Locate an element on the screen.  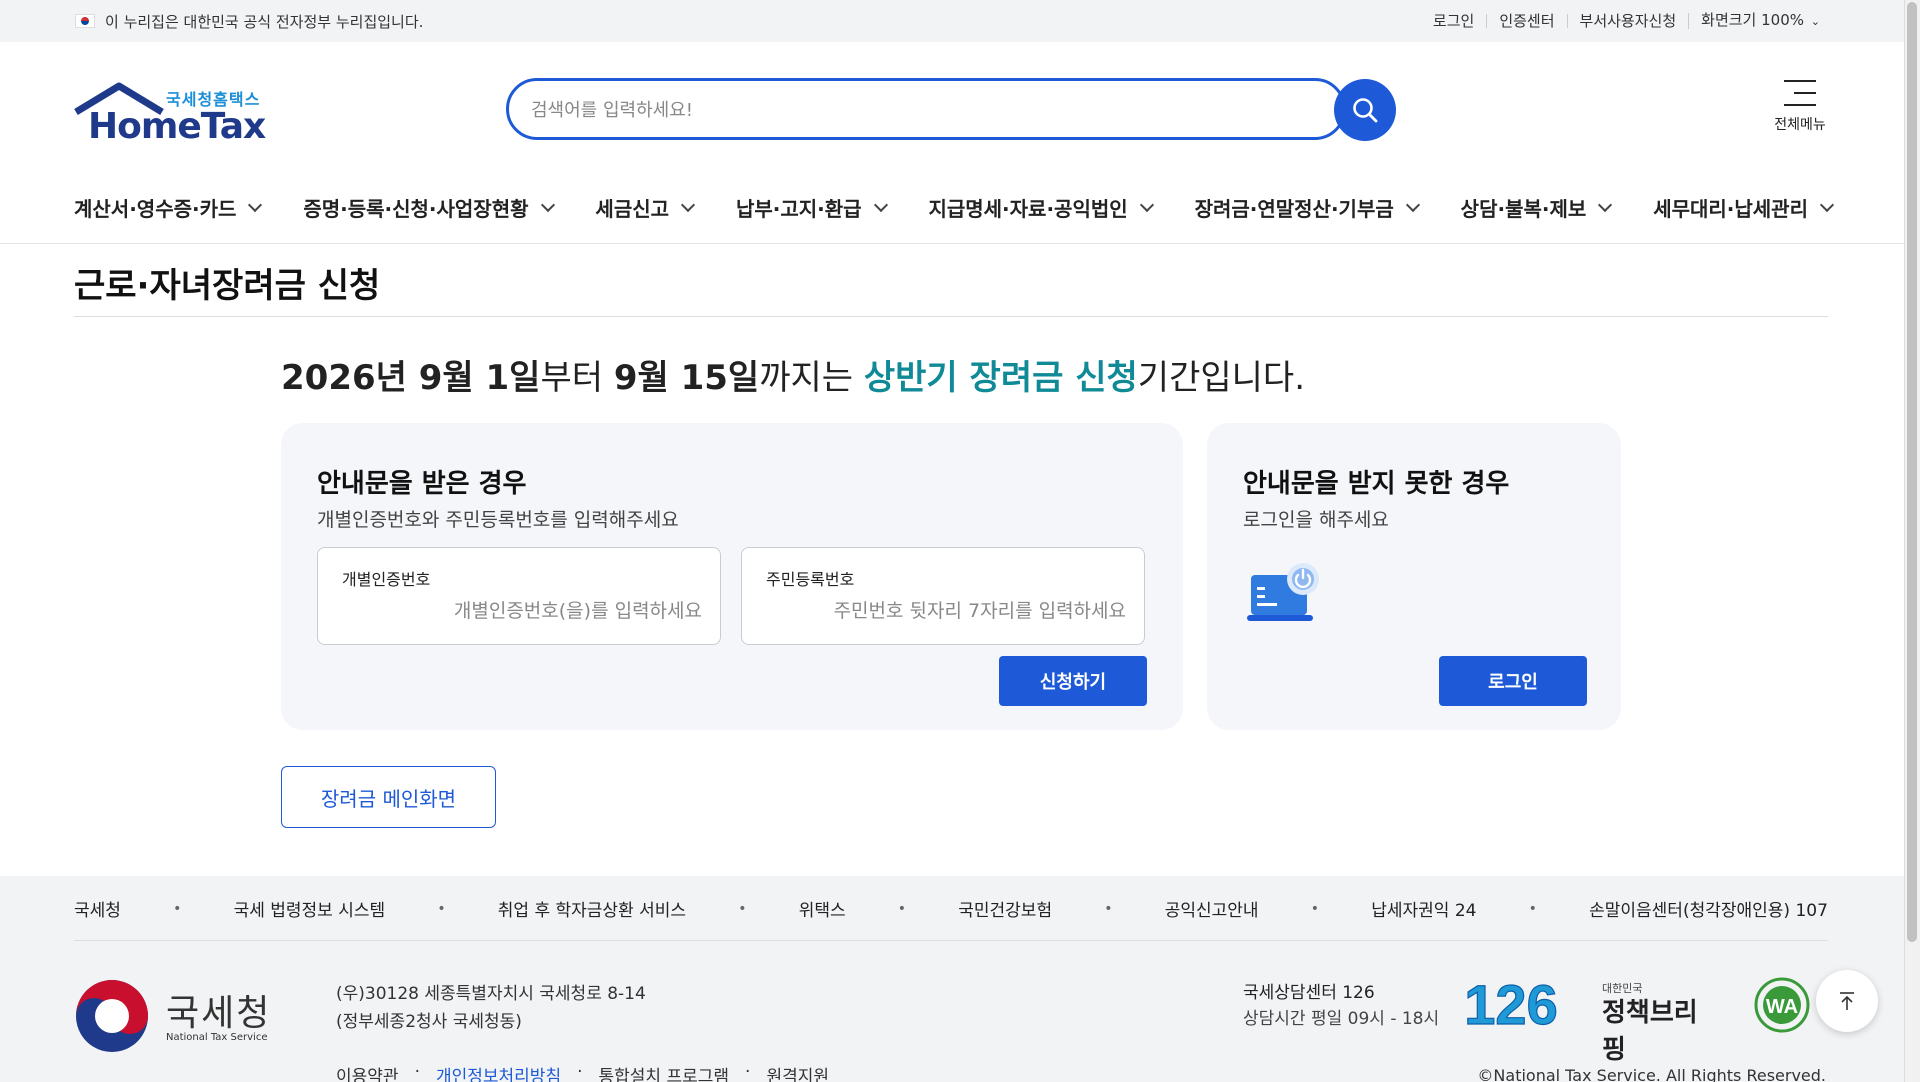
scroll-top-button is located at coordinates (1847, 1001).